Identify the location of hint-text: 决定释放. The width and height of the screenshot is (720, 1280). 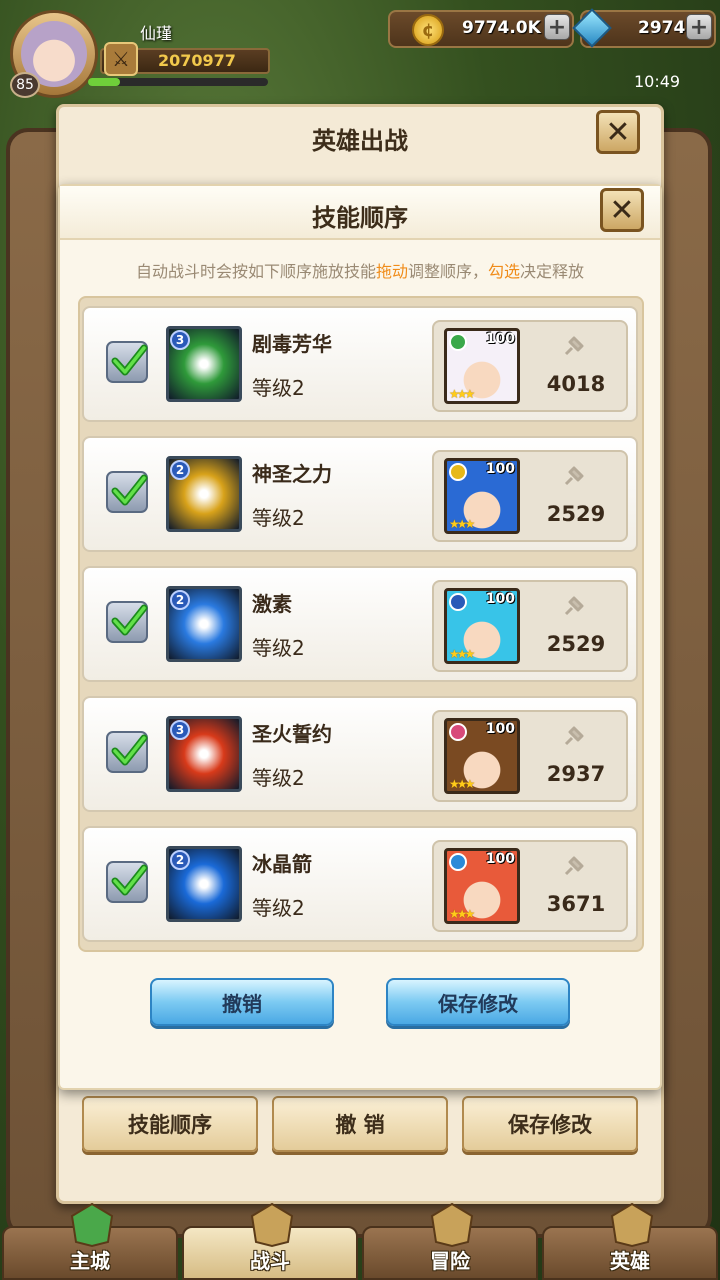
(552, 271).